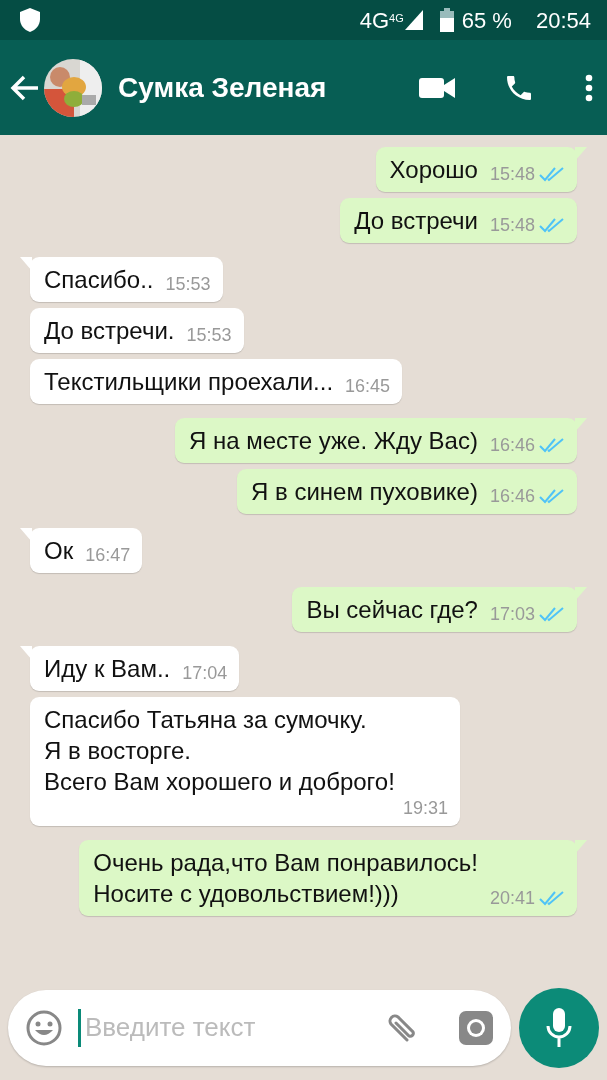 The image size is (607, 1080). What do you see at coordinates (364, 492) in the screenshot?
I see `message-text: Я в синем пуховике)` at bounding box center [364, 492].